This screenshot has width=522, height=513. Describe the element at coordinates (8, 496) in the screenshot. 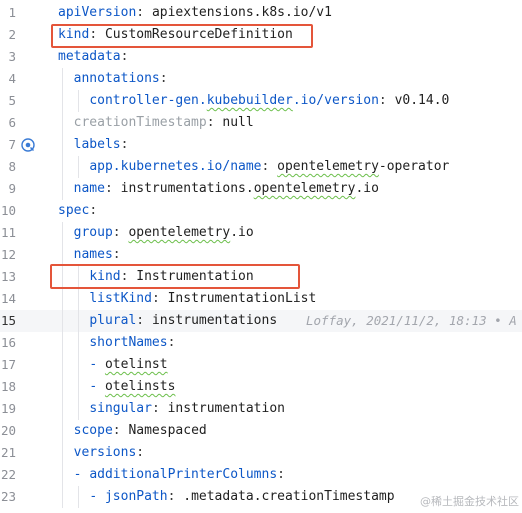

I see `line-number: 23` at that location.